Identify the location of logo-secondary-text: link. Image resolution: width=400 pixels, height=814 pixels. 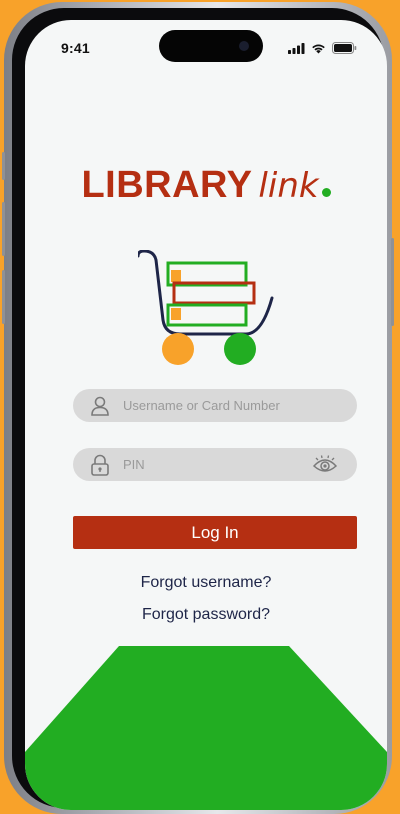
(288, 186).